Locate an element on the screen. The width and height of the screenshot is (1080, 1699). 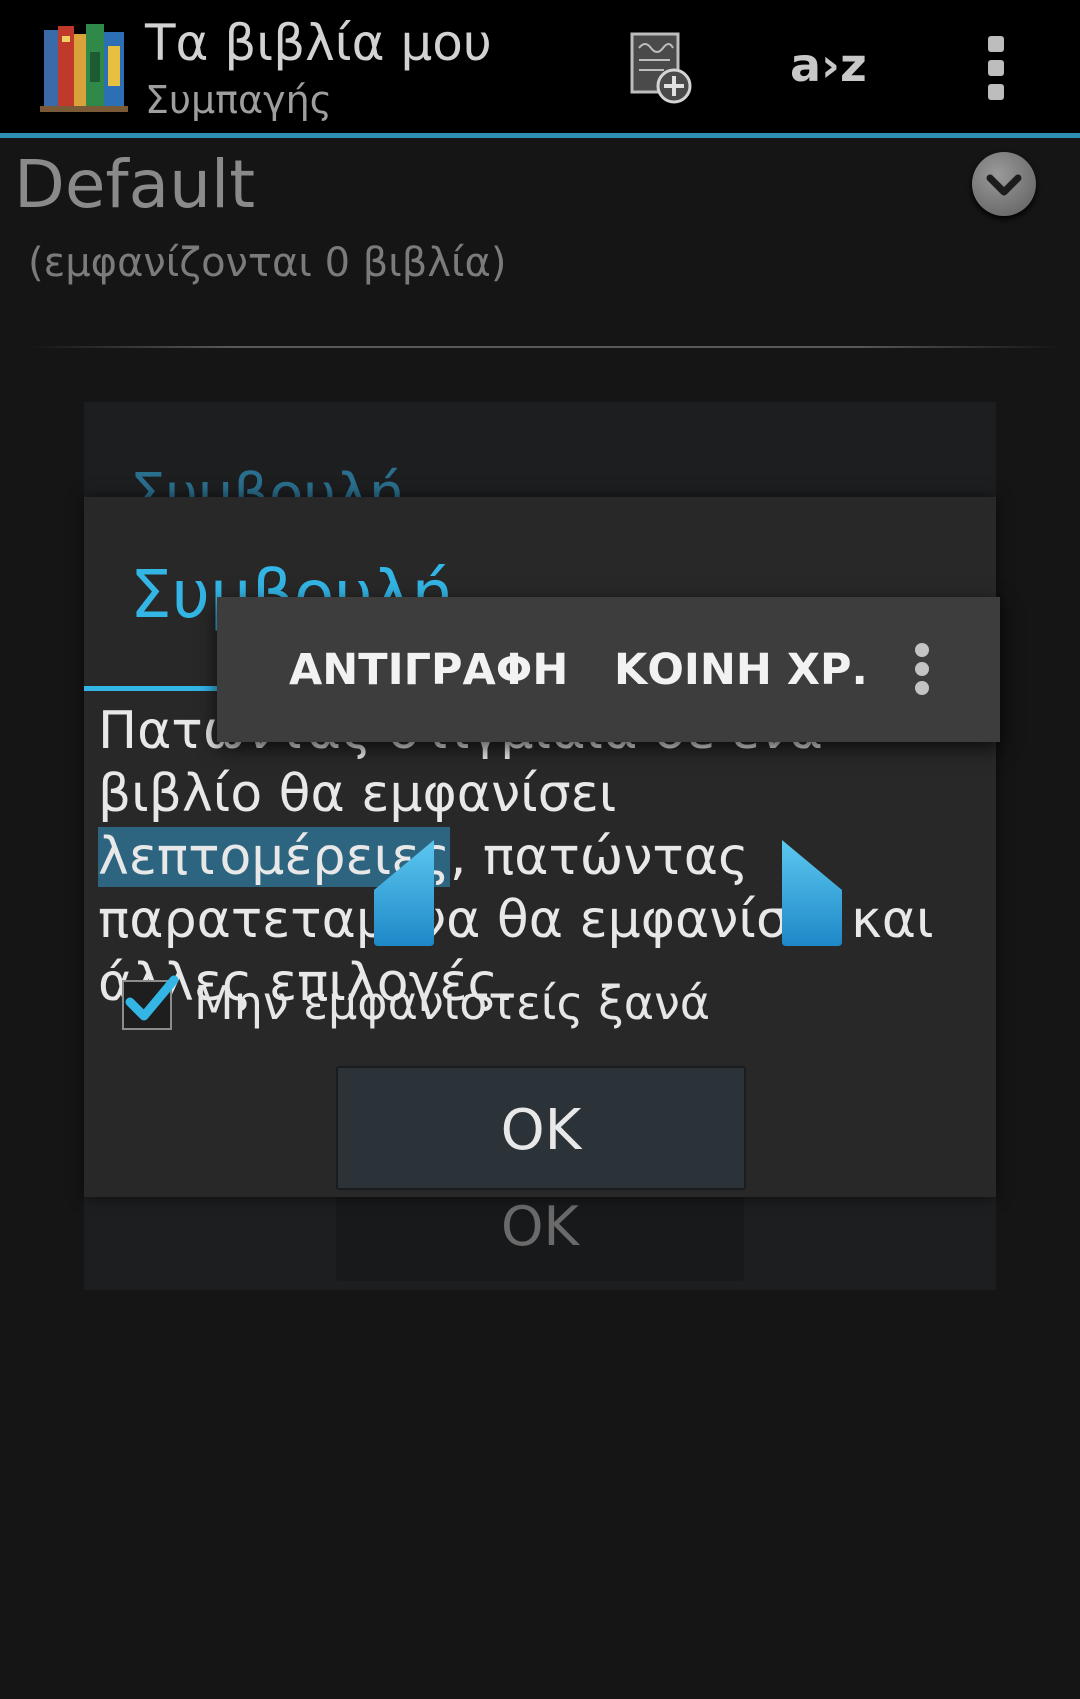
app-title: Τα βιβλία μου is located at coordinates (318, 43).